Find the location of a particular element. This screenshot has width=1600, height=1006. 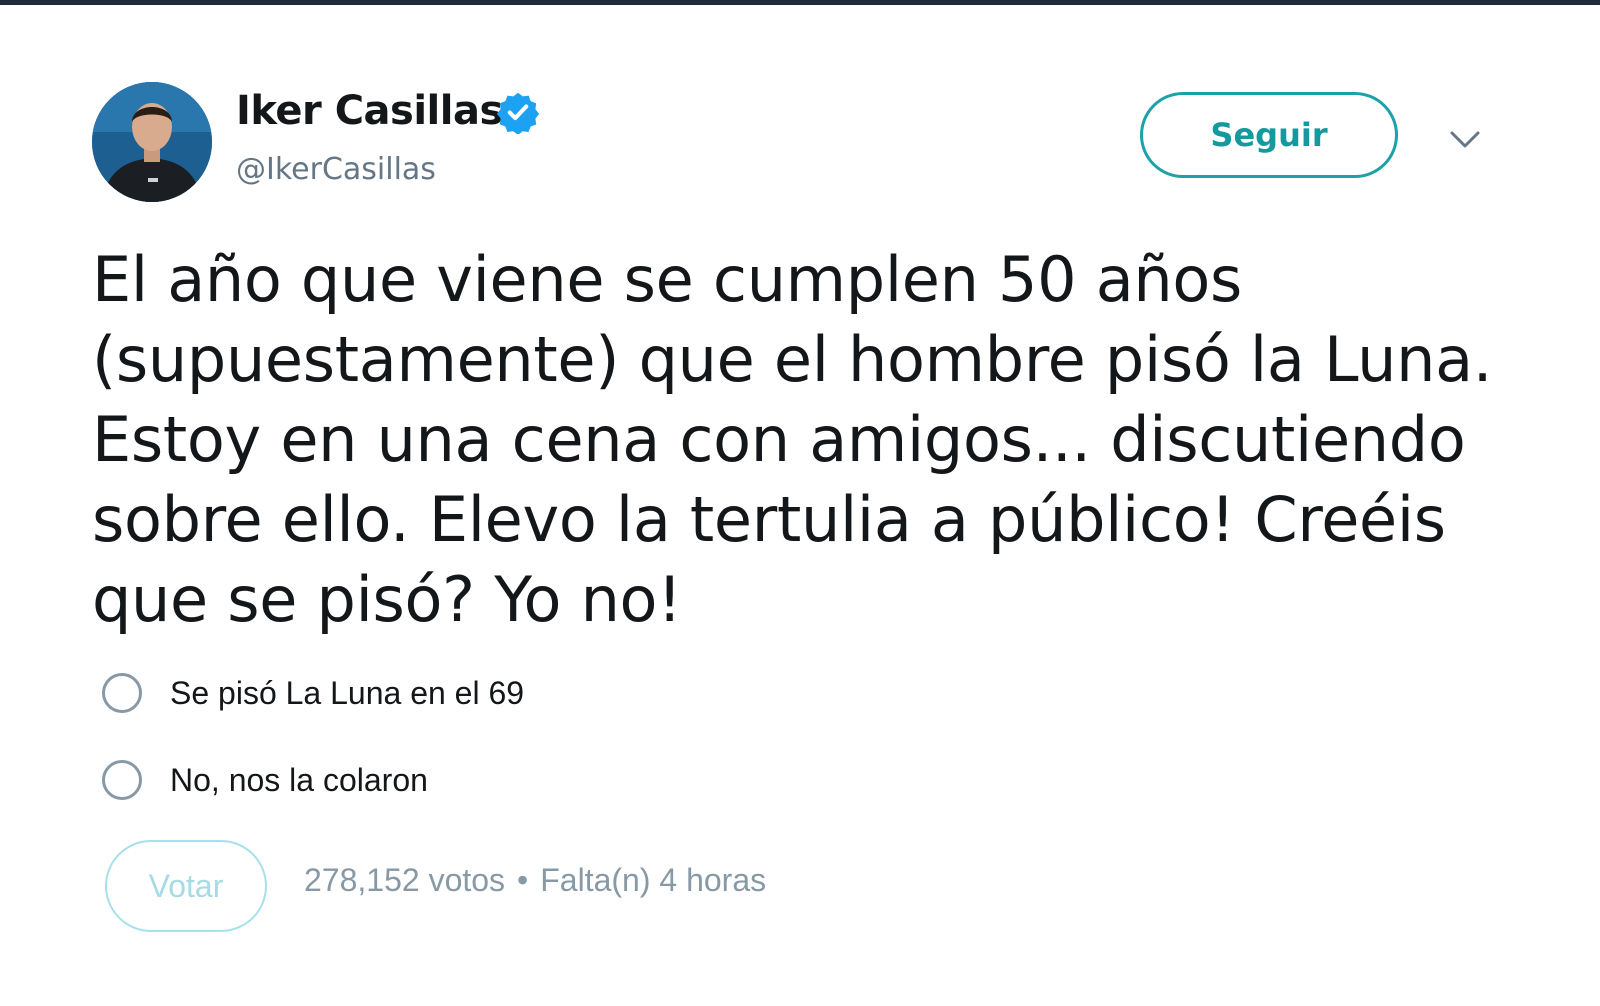

poll-meta: 278,152 votos • Falta(n) 4 horas is located at coordinates (535, 880).